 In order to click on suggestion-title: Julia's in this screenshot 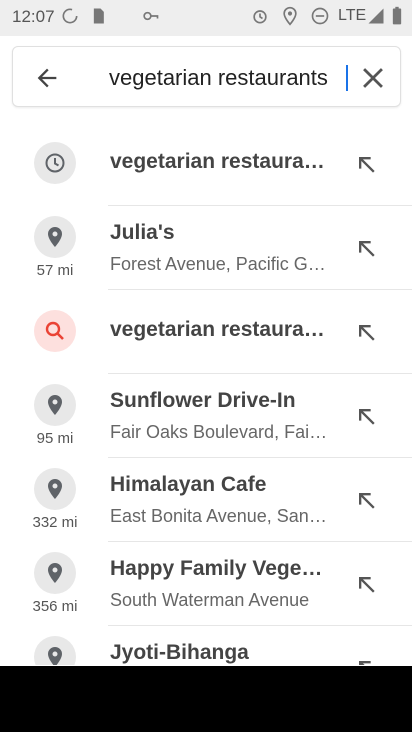, I will do `click(142, 232)`.